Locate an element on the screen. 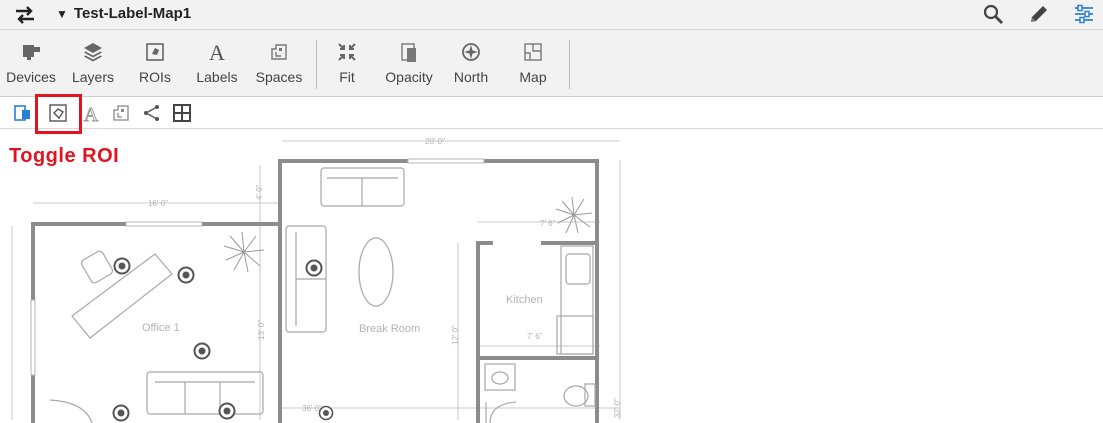  labels-icon: A is located at coordinates (217, 52).